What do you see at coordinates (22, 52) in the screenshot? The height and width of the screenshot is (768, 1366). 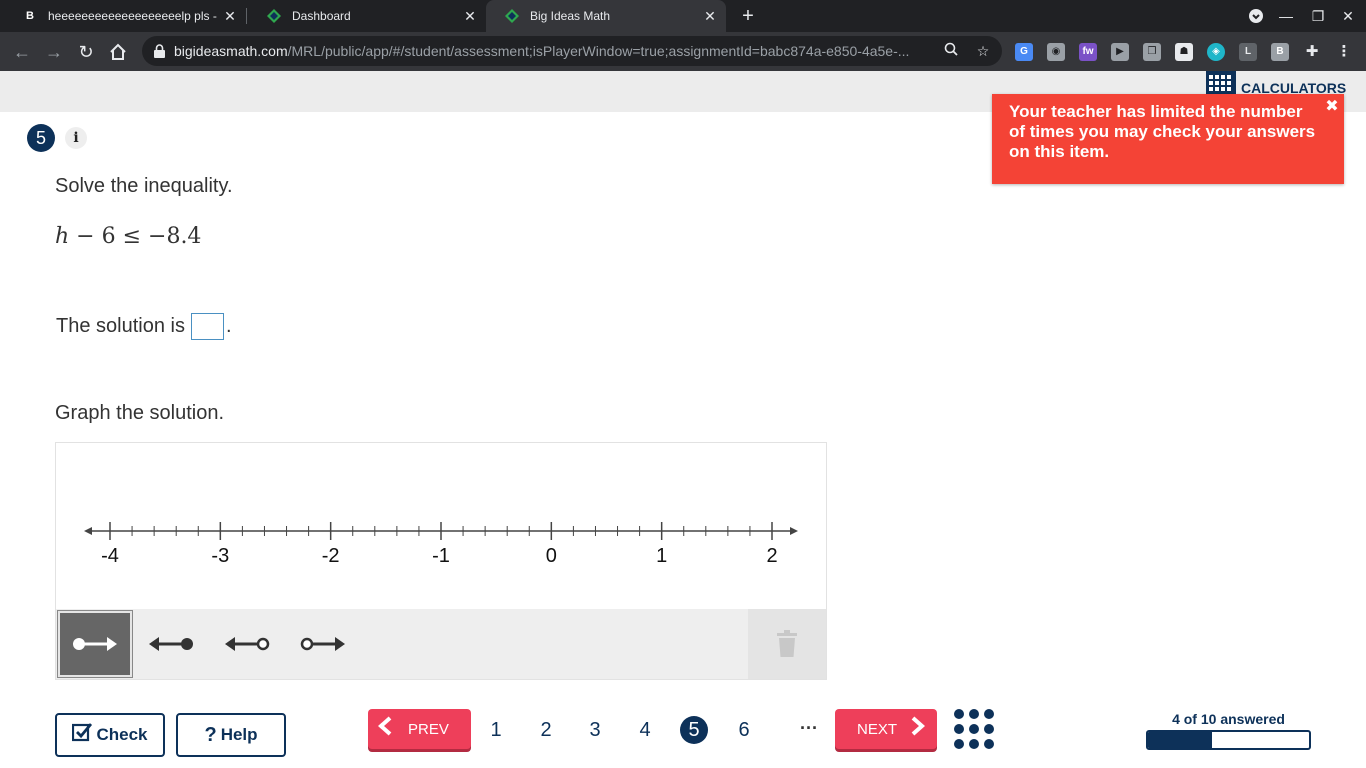 I see `back-icon: ←` at bounding box center [22, 52].